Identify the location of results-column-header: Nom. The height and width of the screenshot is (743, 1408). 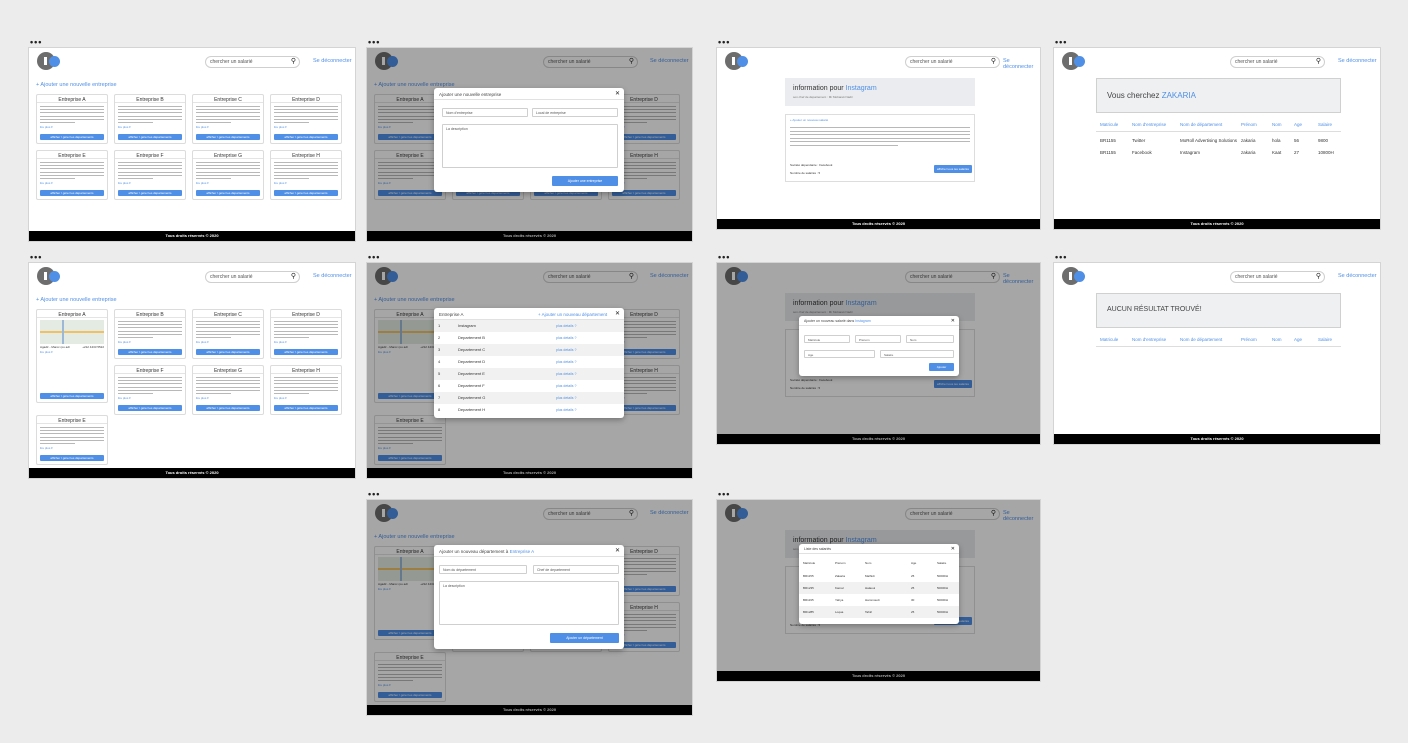
(1277, 124).